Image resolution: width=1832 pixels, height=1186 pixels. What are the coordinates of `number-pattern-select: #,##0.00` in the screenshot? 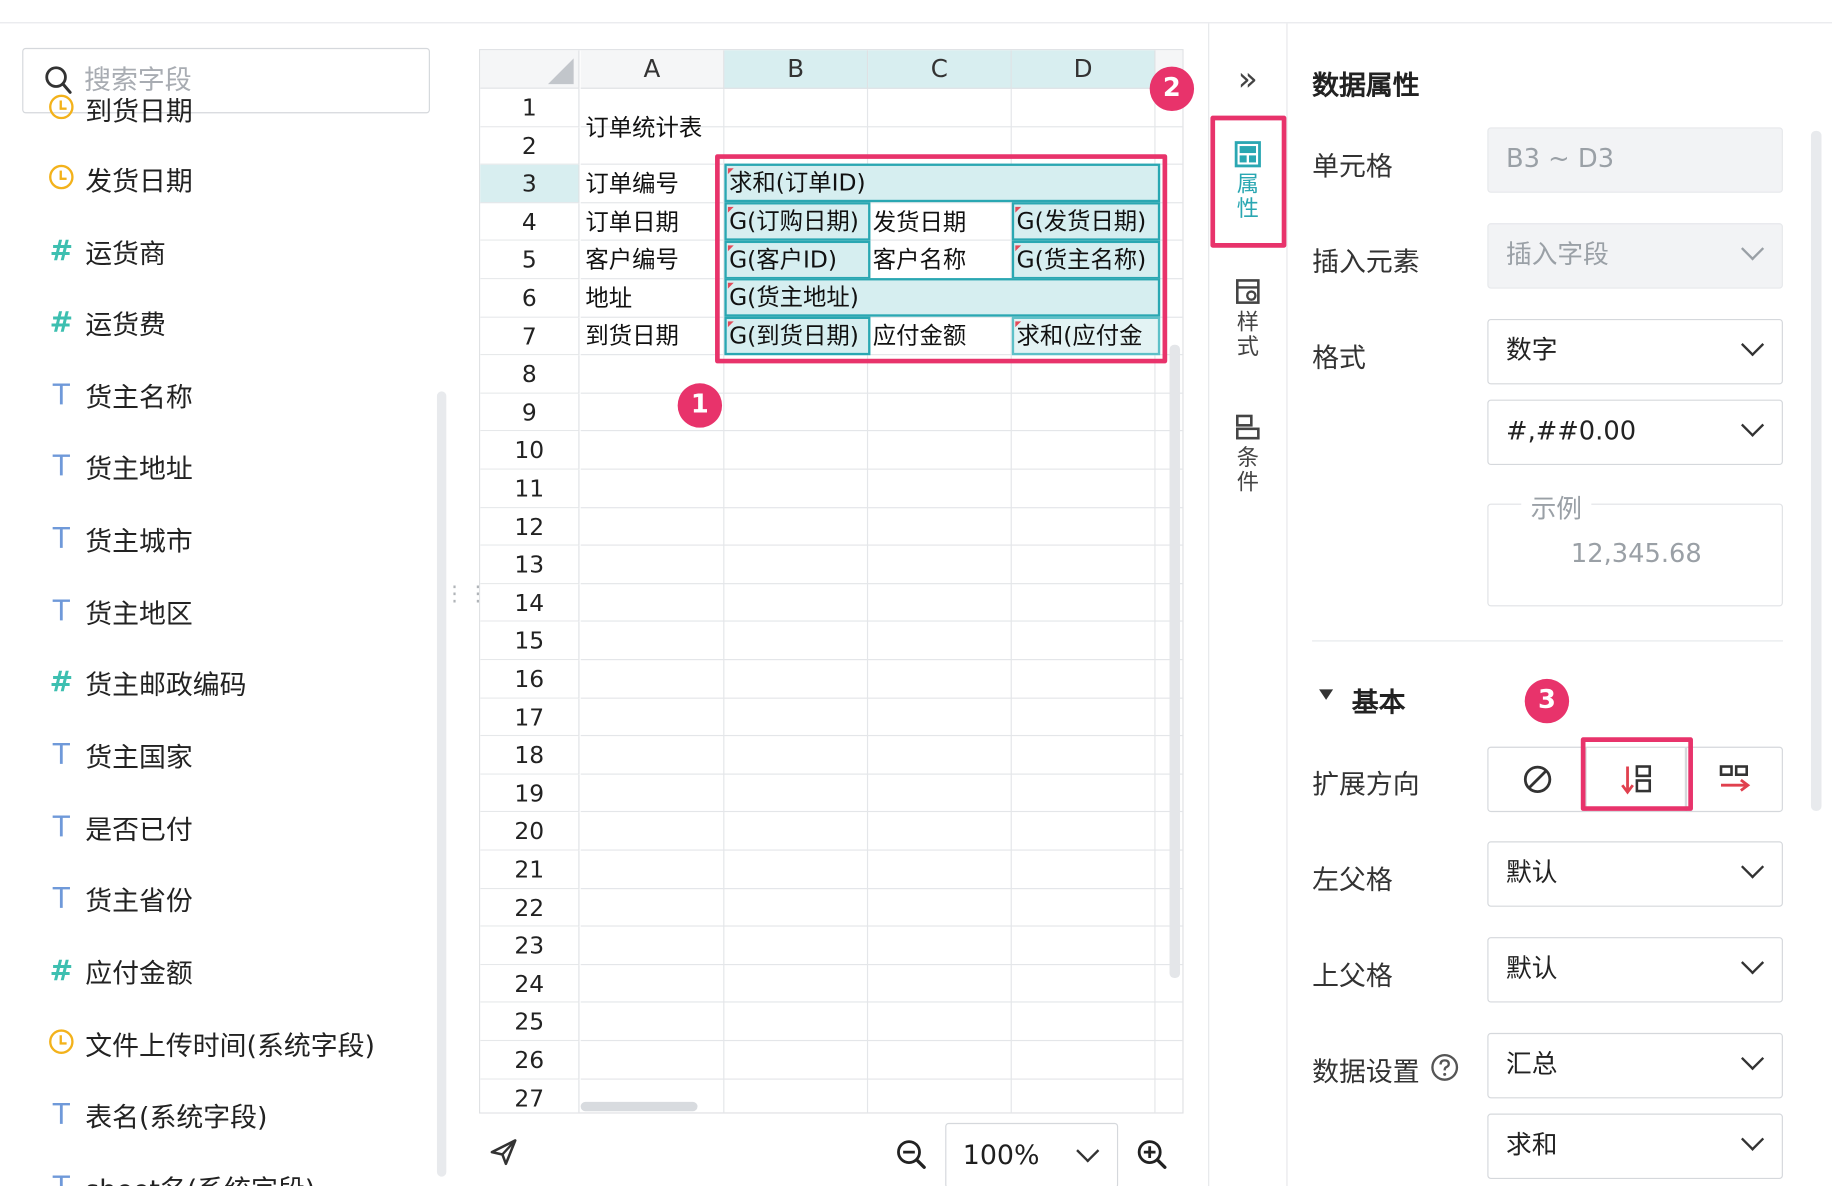 It's located at (1635, 432).